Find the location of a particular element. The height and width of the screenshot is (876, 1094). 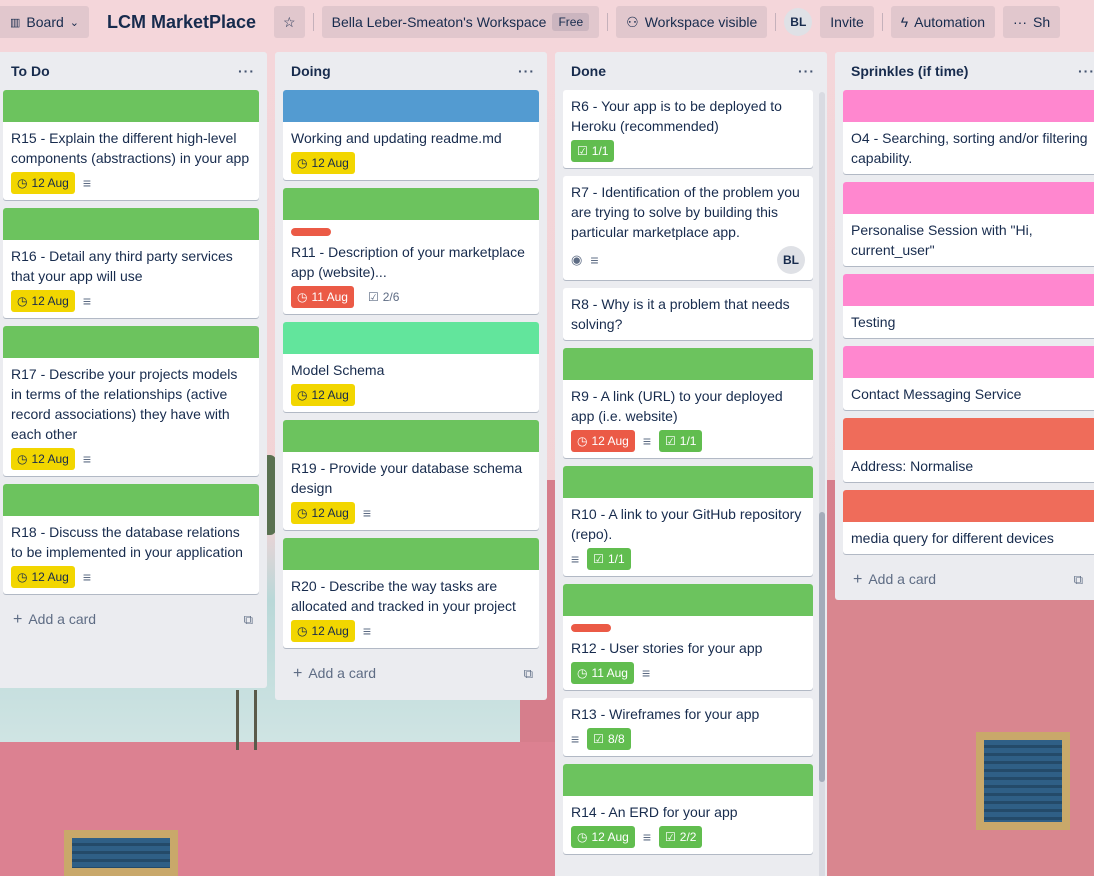

board-view-label: Board is located at coordinates (45, 22).